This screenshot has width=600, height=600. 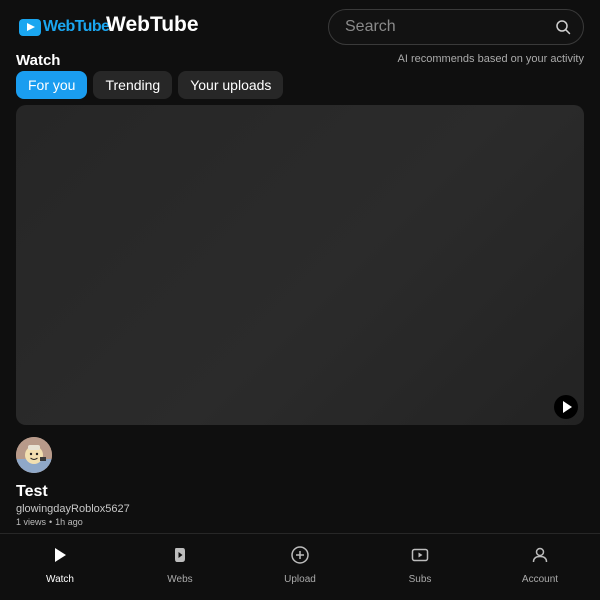 I want to click on nav-webs: Webs, so click(x=180, y=567).